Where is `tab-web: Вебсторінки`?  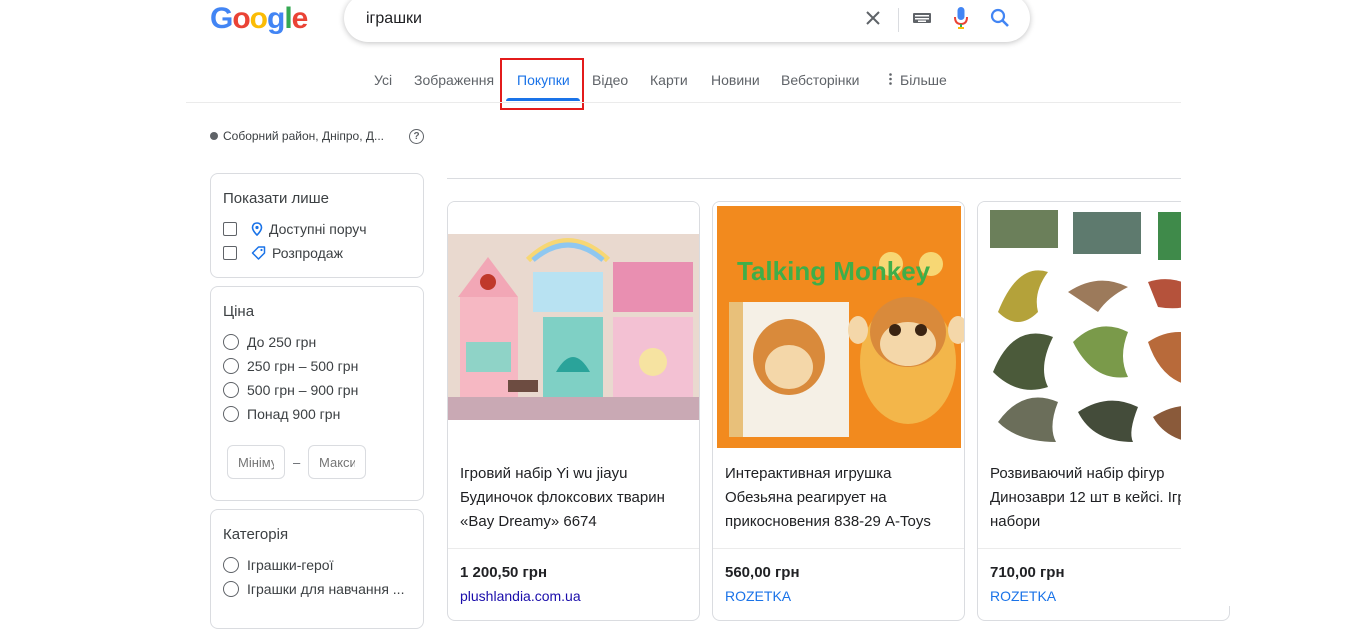 tab-web: Вебсторінки is located at coordinates (820, 80).